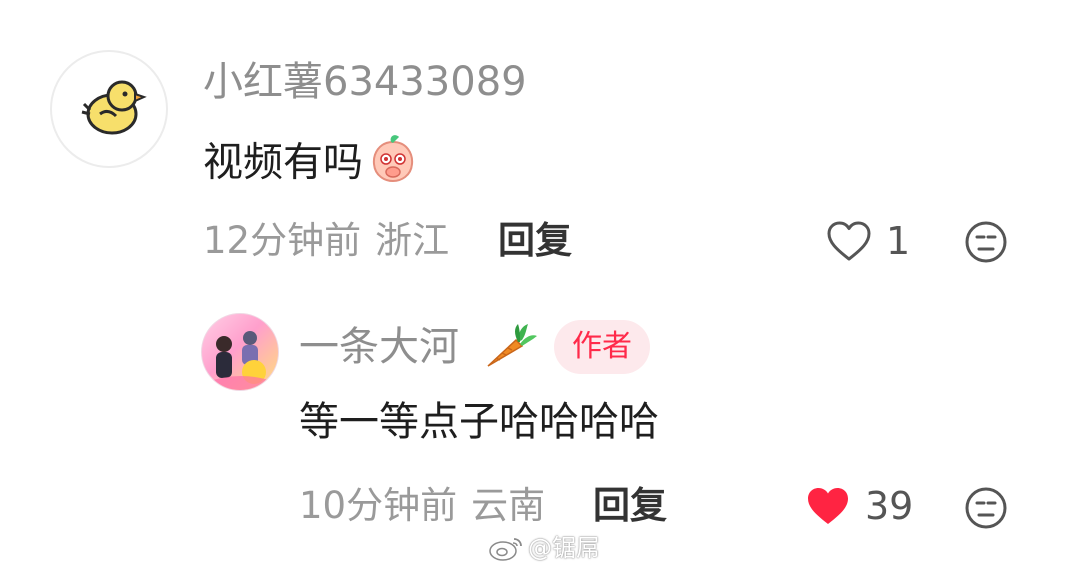  Describe the element at coordinates (378, 505) in the screenshot. I see `comment-time: 10分钟前` at that location.